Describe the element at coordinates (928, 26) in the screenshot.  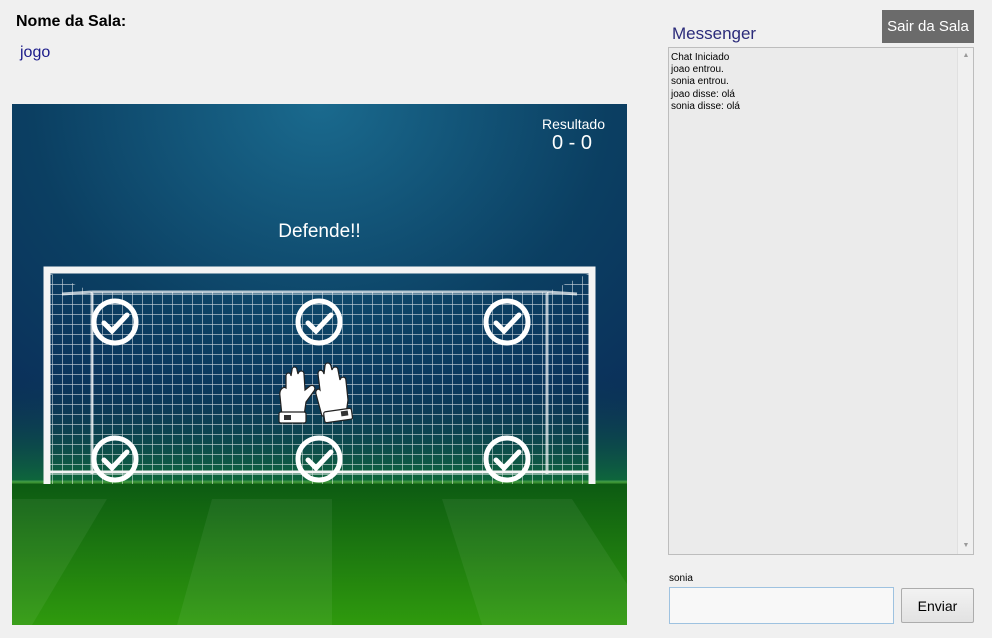
I see `exit-room-button: Sair da Sala` at that location.